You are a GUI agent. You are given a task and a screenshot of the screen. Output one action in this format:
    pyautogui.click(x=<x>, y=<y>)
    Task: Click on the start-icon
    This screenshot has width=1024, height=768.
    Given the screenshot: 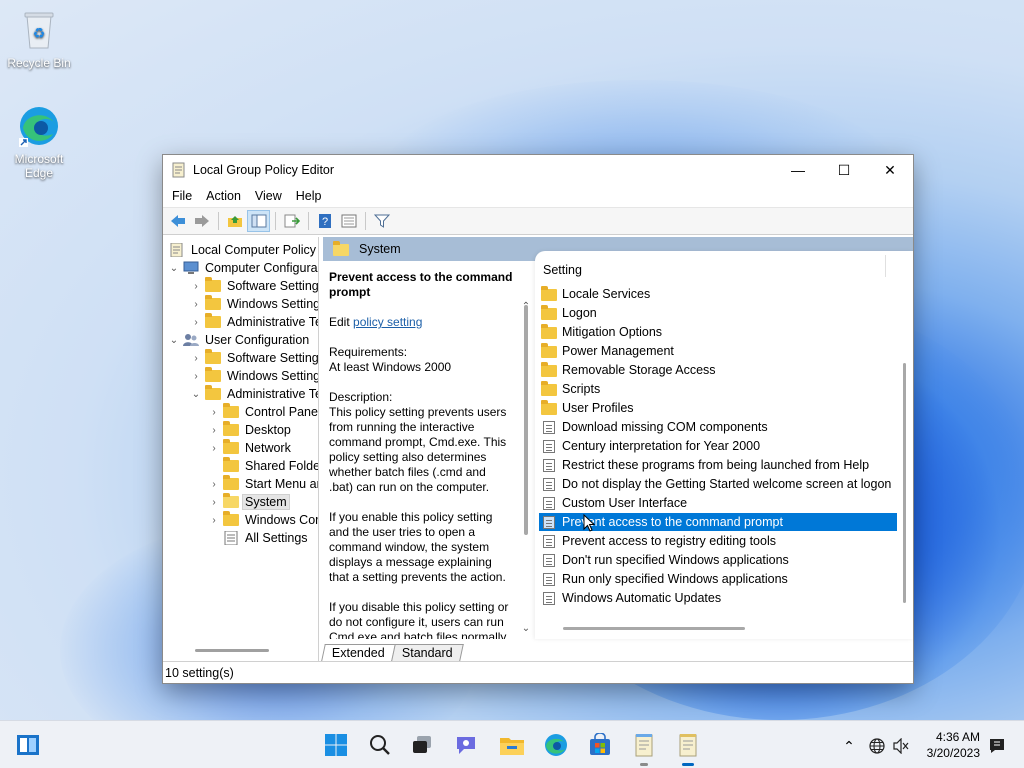 What is the action you would take?
    pyautogui.click(x=336, y=745)
    